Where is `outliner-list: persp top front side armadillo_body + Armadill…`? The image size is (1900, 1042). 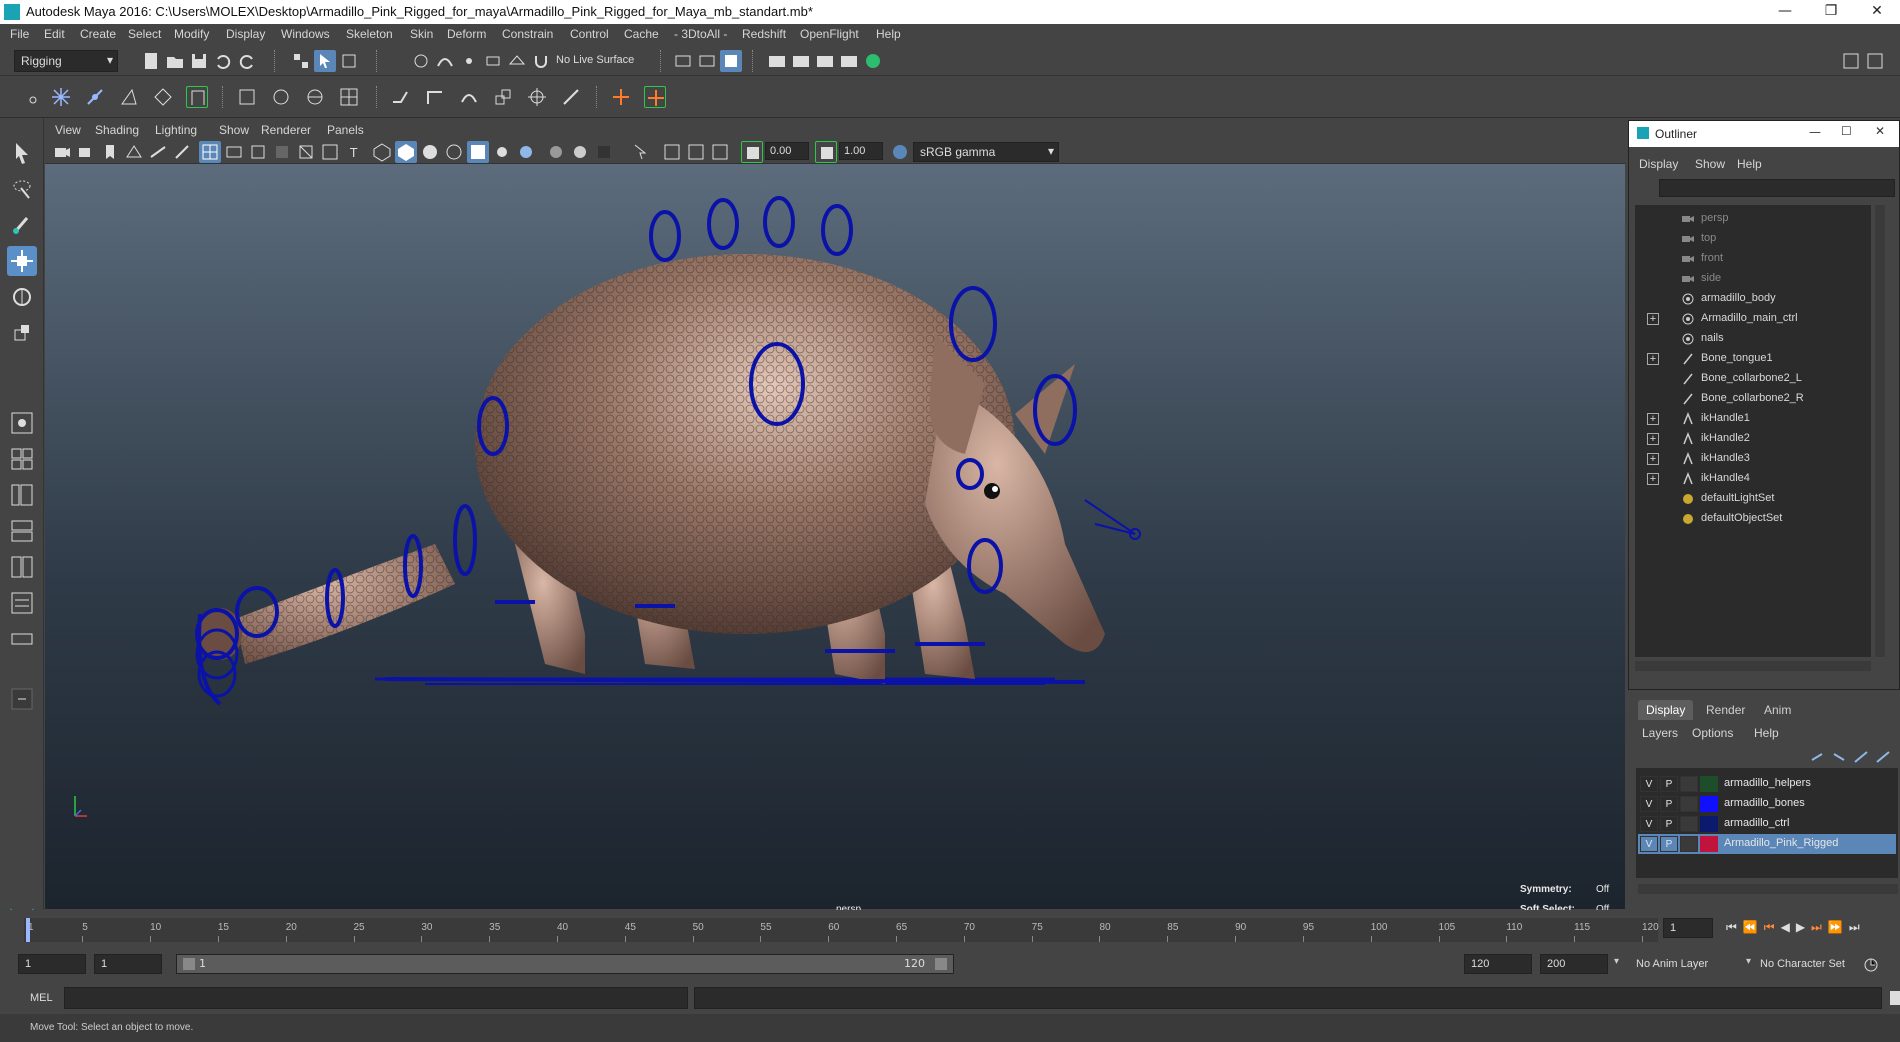 outliner-list: persp top front side armadillo_body + Armadill… is located at coordinates (1753, 431).